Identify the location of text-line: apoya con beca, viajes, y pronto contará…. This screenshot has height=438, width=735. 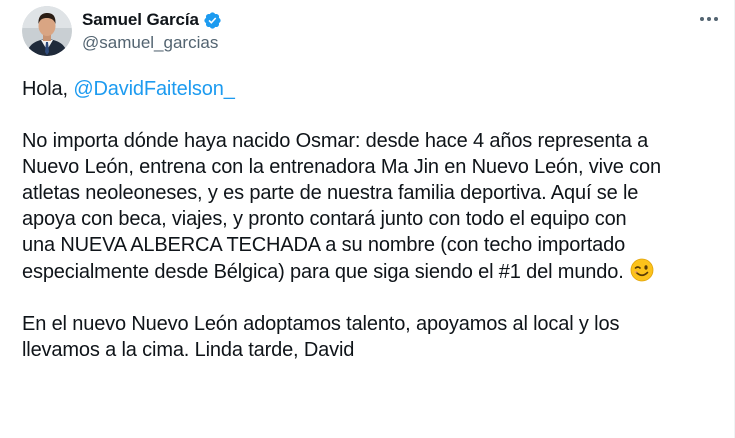
(324, 219).